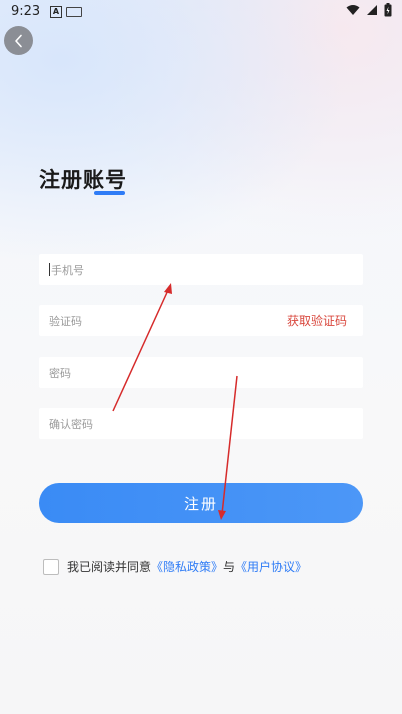 This screenshot has width=402, height=714. Describe the element at coordinates (388, 10) in the screenshot. I see `battery-icon` at that location.